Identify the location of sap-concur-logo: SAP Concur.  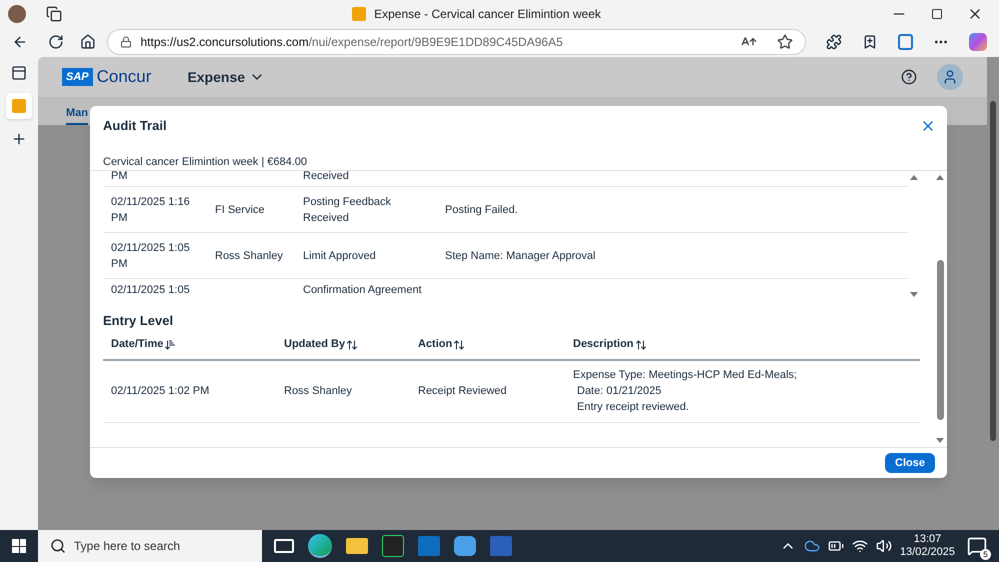
(107, 77).